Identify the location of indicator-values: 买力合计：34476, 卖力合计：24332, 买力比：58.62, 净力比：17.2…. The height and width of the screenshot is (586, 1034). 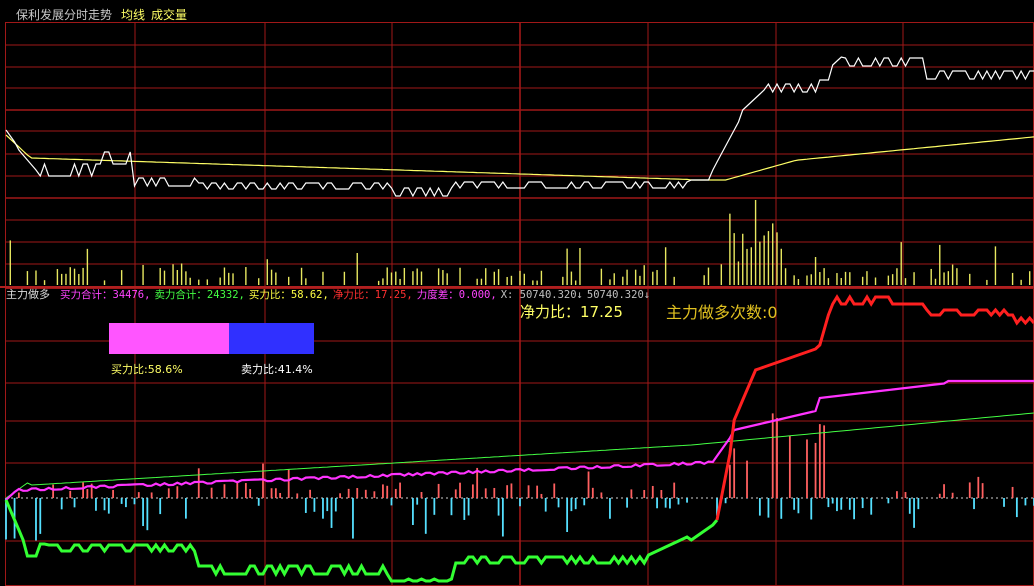
(355, 294).